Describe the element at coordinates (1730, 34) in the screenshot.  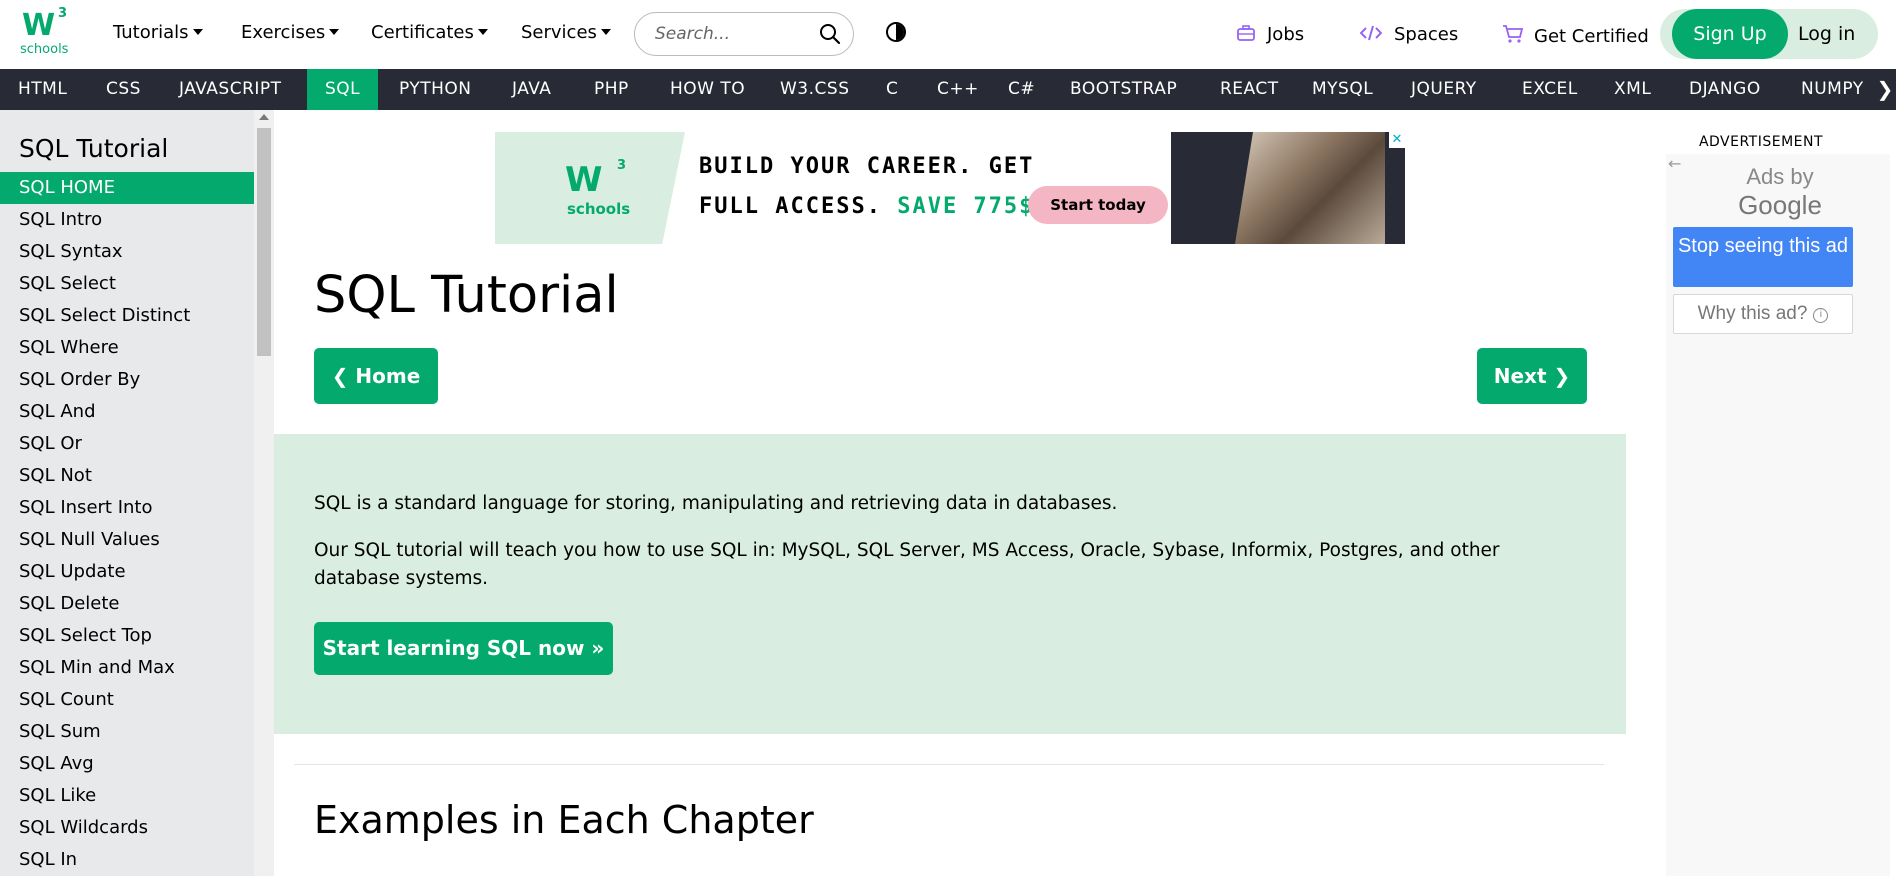
I see `signup-button: Sign Up` at that location.